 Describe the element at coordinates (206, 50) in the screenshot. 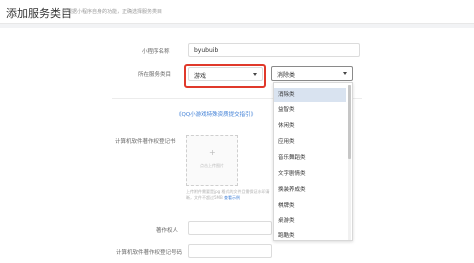

I see `mini-program-name-value: byubuib` at that location.